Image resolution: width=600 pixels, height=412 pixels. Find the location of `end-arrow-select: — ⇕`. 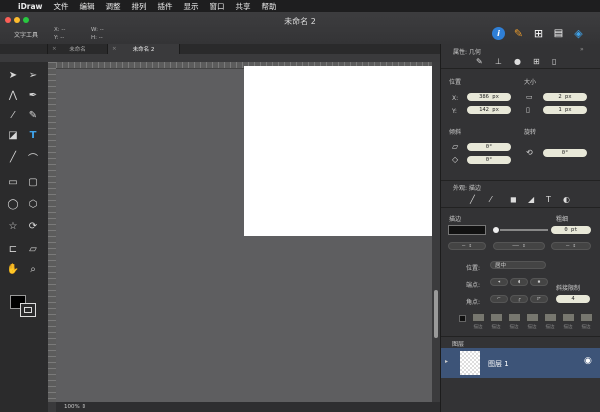

end-arrow-select: — ⇕ is located at coordinates (571, 246).